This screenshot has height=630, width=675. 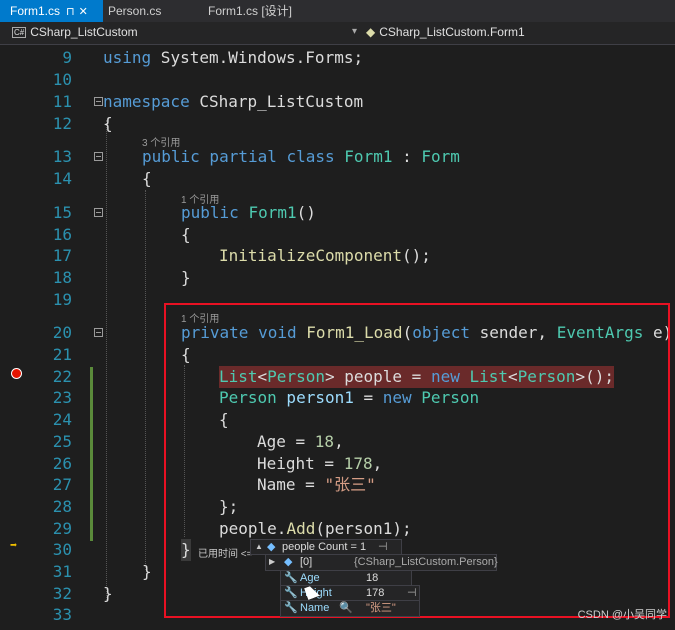 I want to click on project-name: CSharp_ListCustom, so click(x=84, y=32).